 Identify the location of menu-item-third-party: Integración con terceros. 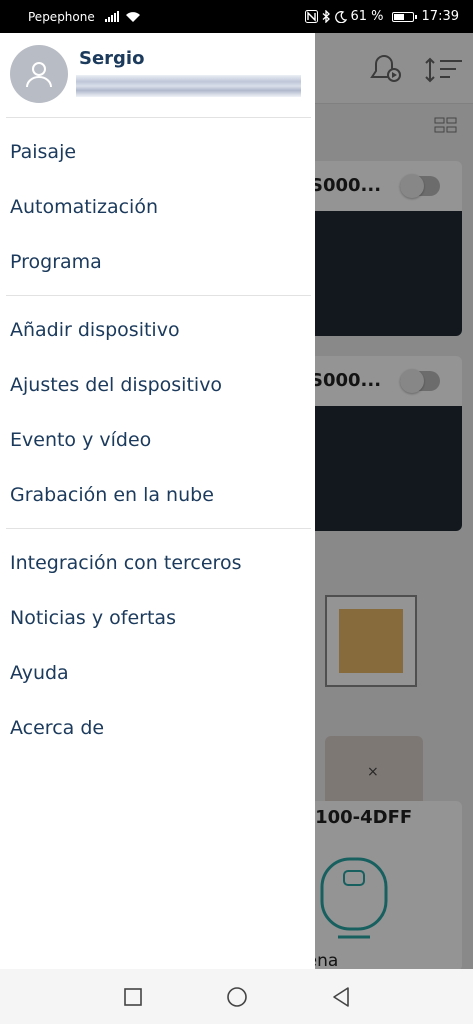
(158, 562).